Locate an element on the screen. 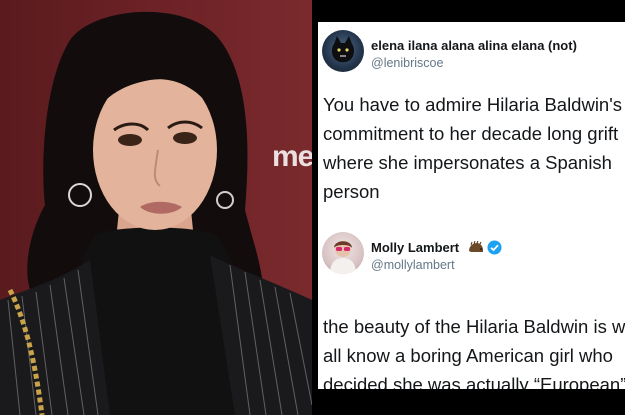 Image resolution: width=625 pixels, height=415 pixels. handle: @lenibriscoe is located at coordinates (407, 63).